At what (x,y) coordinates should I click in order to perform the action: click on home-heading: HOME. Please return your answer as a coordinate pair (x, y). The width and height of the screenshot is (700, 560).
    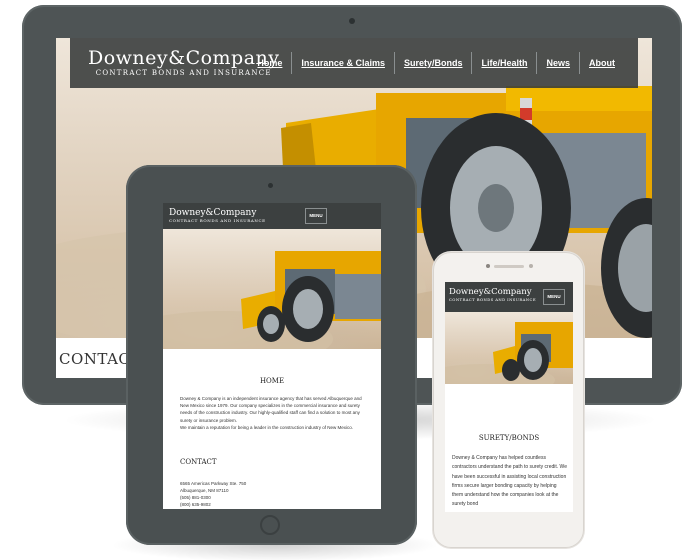
    Looking at the image, I should click on (272, 381).